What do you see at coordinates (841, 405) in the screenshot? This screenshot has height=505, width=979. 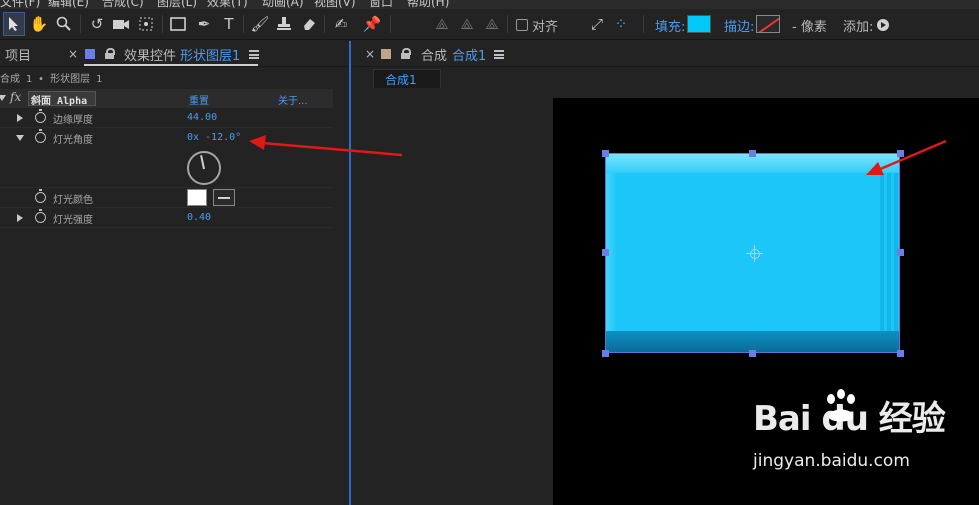 I see `baidu-paw-icon` at bounding box center [841, 405].